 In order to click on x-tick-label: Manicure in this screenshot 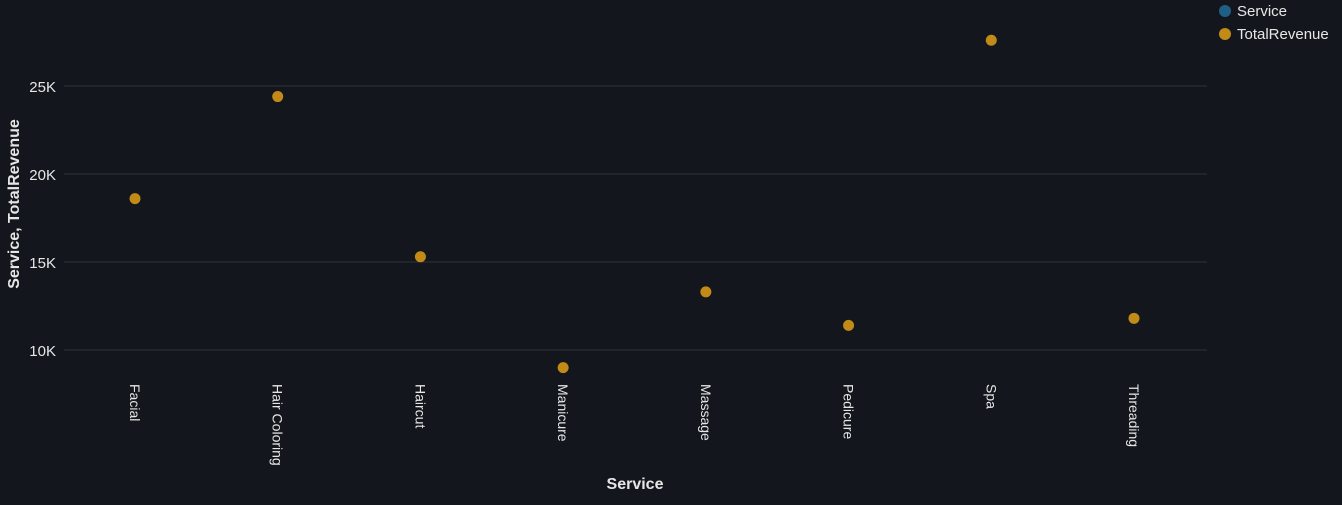, I will do `click(563, 413)`.